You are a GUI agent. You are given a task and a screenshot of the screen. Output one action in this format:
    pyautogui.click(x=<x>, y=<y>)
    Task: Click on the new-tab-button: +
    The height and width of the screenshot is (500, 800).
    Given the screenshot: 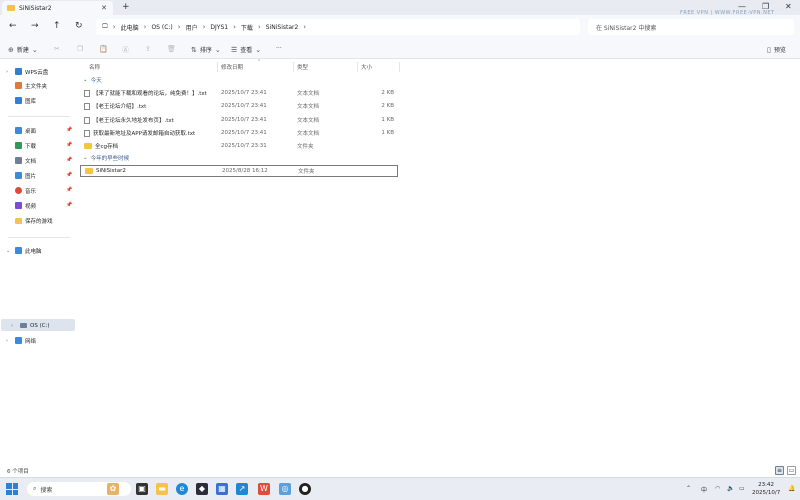 What is the action you would take?
    pyautogui.click(x=126, y=7)
    